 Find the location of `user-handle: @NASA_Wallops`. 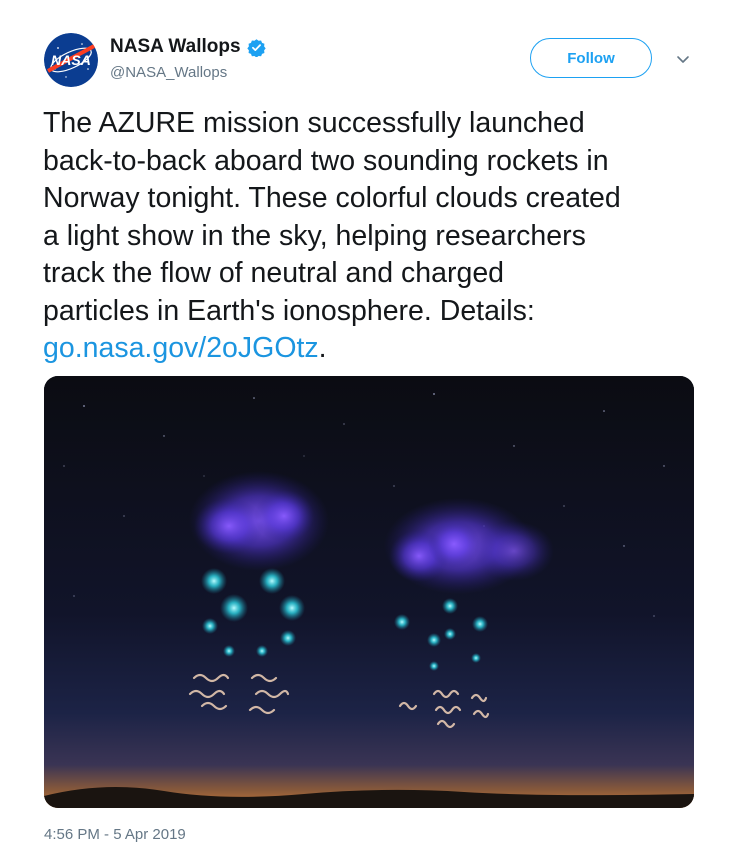

user-handle: @NASA_Wallops is located at coordinates (168, 72).